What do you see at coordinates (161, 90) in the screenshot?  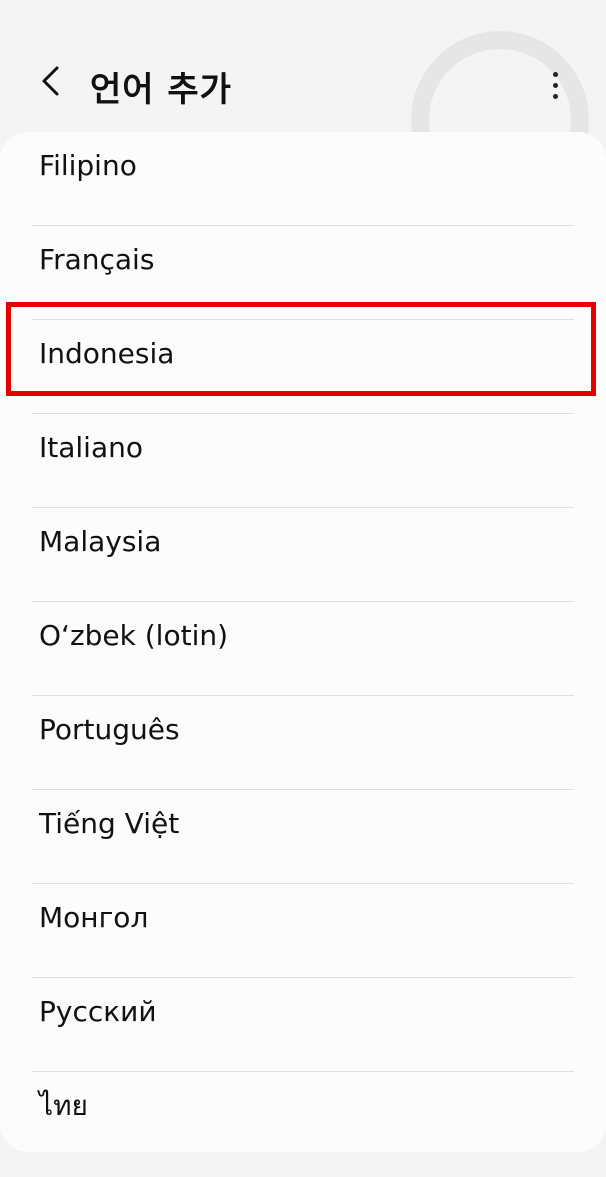 I see `page-title: 언어 추가` at bounding box center [161, 90].